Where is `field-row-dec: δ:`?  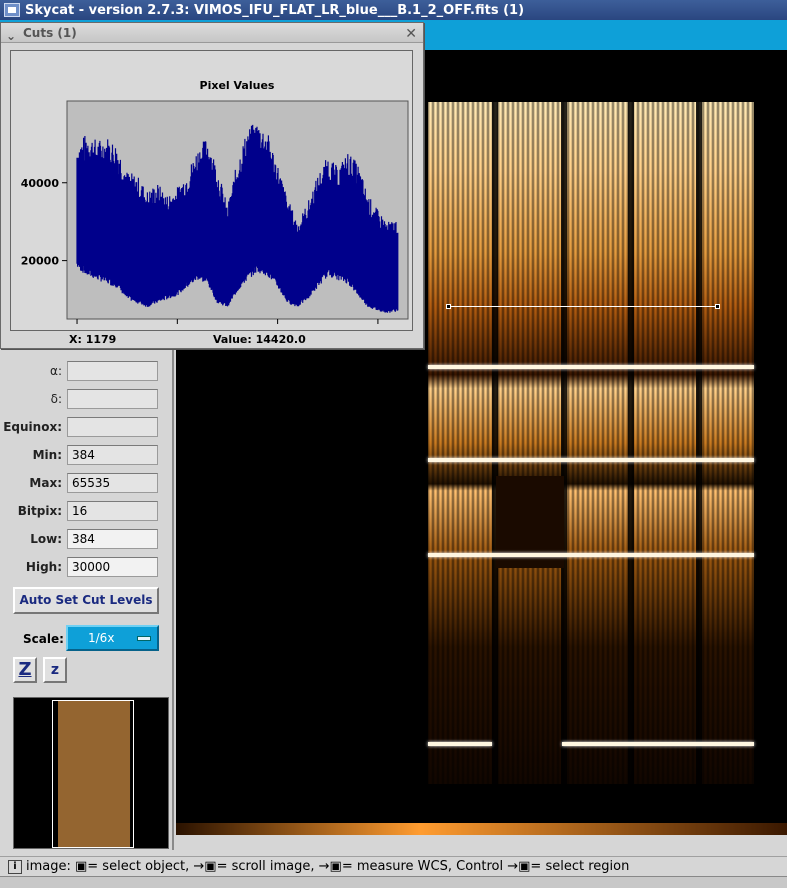
field-row-dec: δ: is located at coordinates (88, 399).